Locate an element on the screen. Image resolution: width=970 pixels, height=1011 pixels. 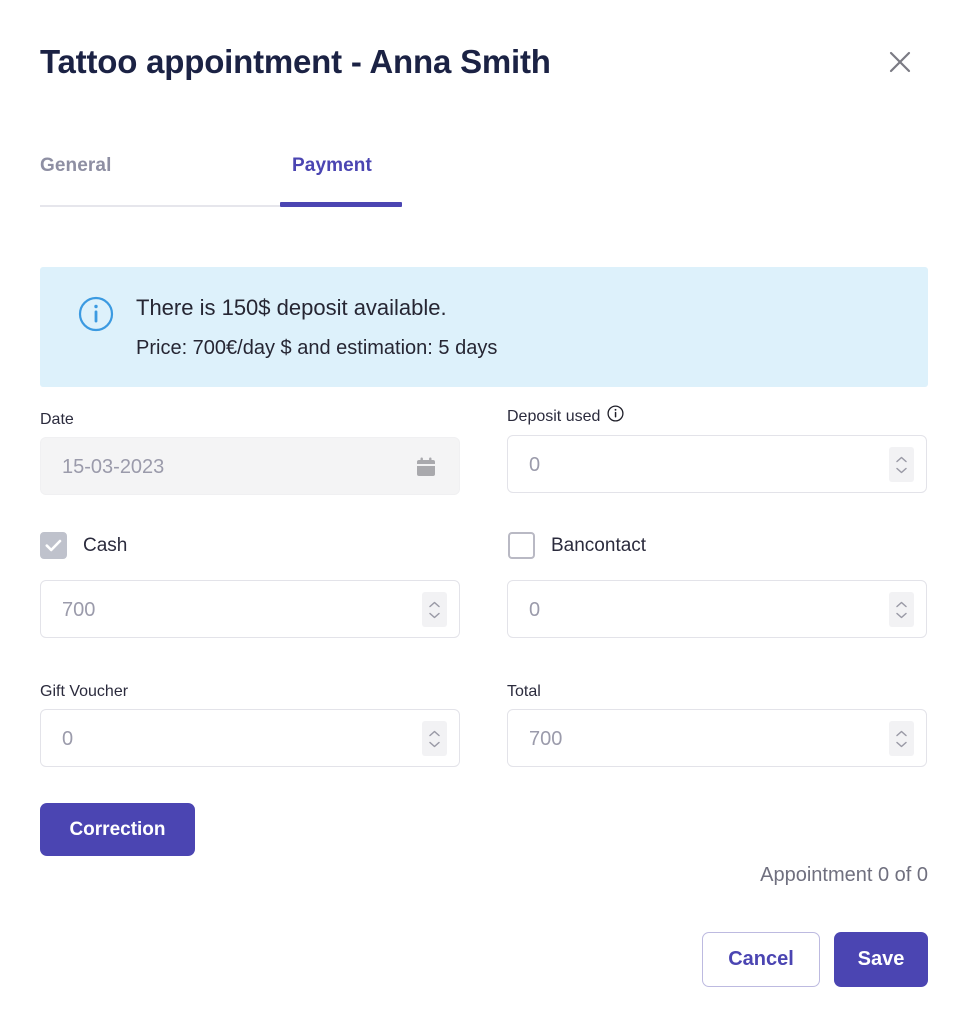
total-field-group: Total 700 is located at coordinates (717, 724).